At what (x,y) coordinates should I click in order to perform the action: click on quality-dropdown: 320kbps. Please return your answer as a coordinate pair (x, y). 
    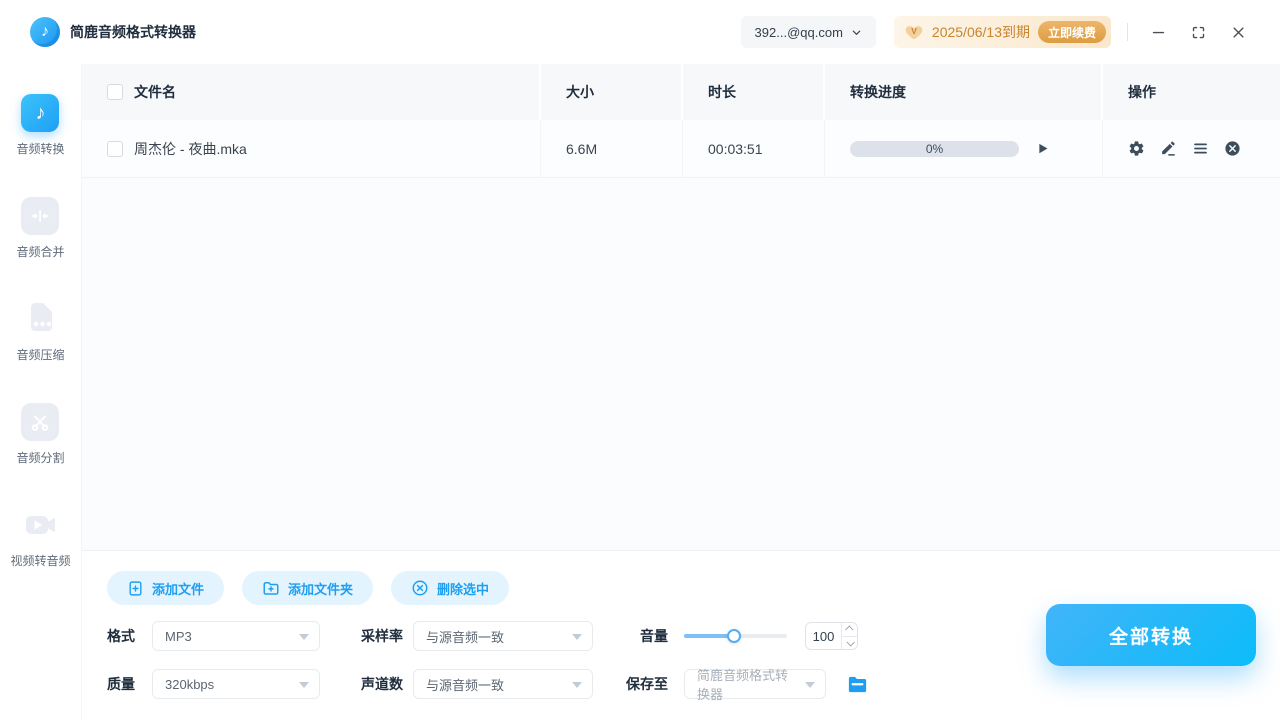
    Looking at the image, I should click on (236, 684).